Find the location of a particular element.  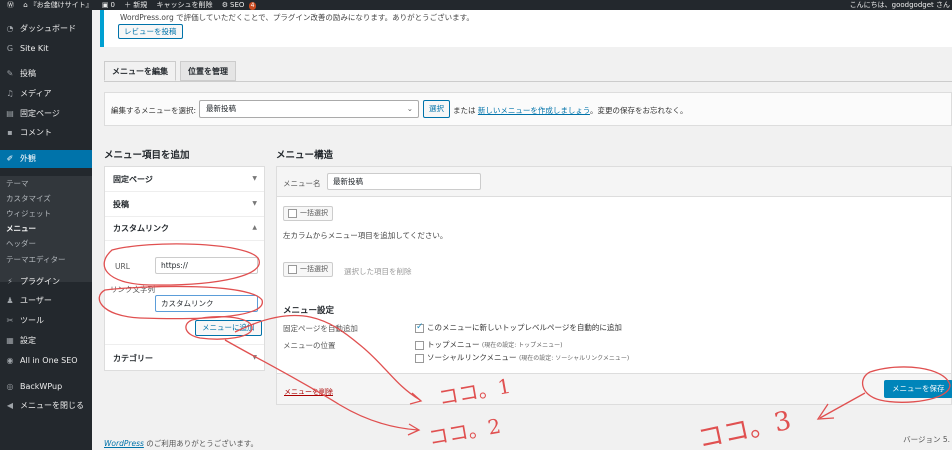

sidebar-item-users: ♟ ユーザー is located at coordinates (46, 301).